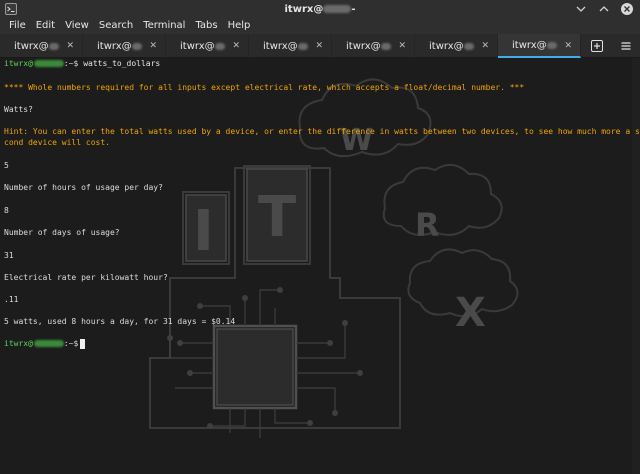 Image resolution: width=640 pixels, height=474 pixels. What do you see at coordinates (604, 9) in the screenshot?
I see `maximize-icon` at bounding box center [604, 9].